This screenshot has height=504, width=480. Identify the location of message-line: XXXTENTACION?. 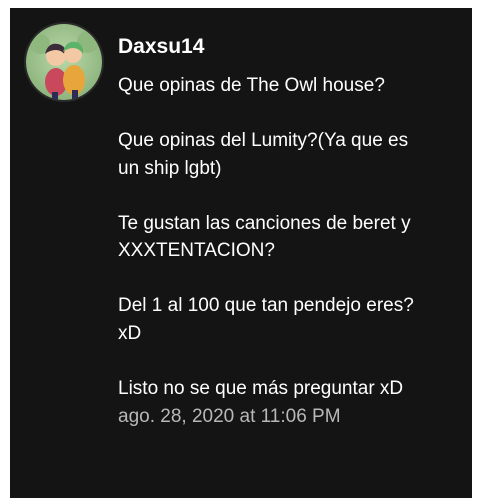
(196, 250).